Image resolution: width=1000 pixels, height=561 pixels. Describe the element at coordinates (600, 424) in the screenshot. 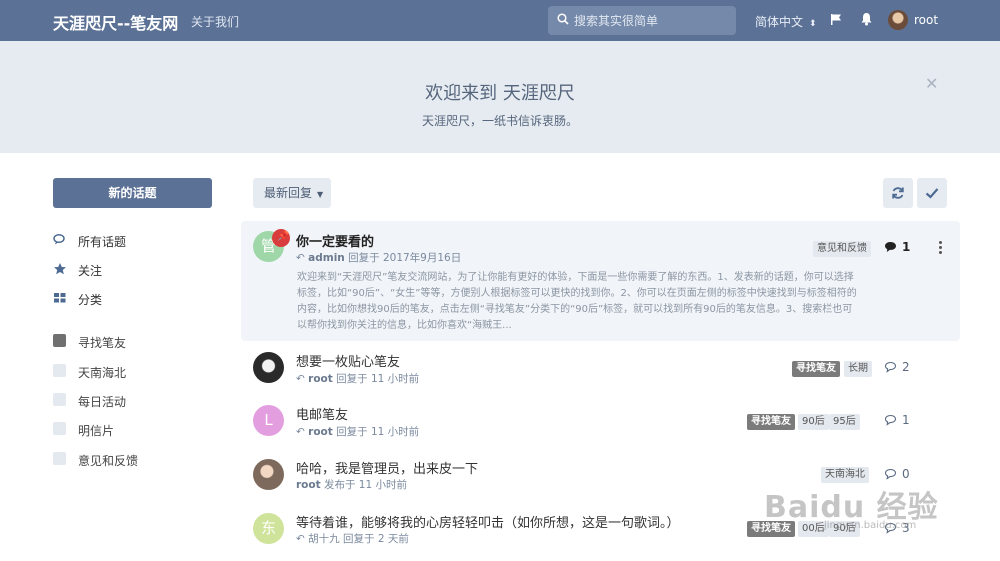

I see `discussion-item: L 电邮笔友 ↶ root 回复于 11 小时前 寻找笔友 90后 95后 1` at that location.